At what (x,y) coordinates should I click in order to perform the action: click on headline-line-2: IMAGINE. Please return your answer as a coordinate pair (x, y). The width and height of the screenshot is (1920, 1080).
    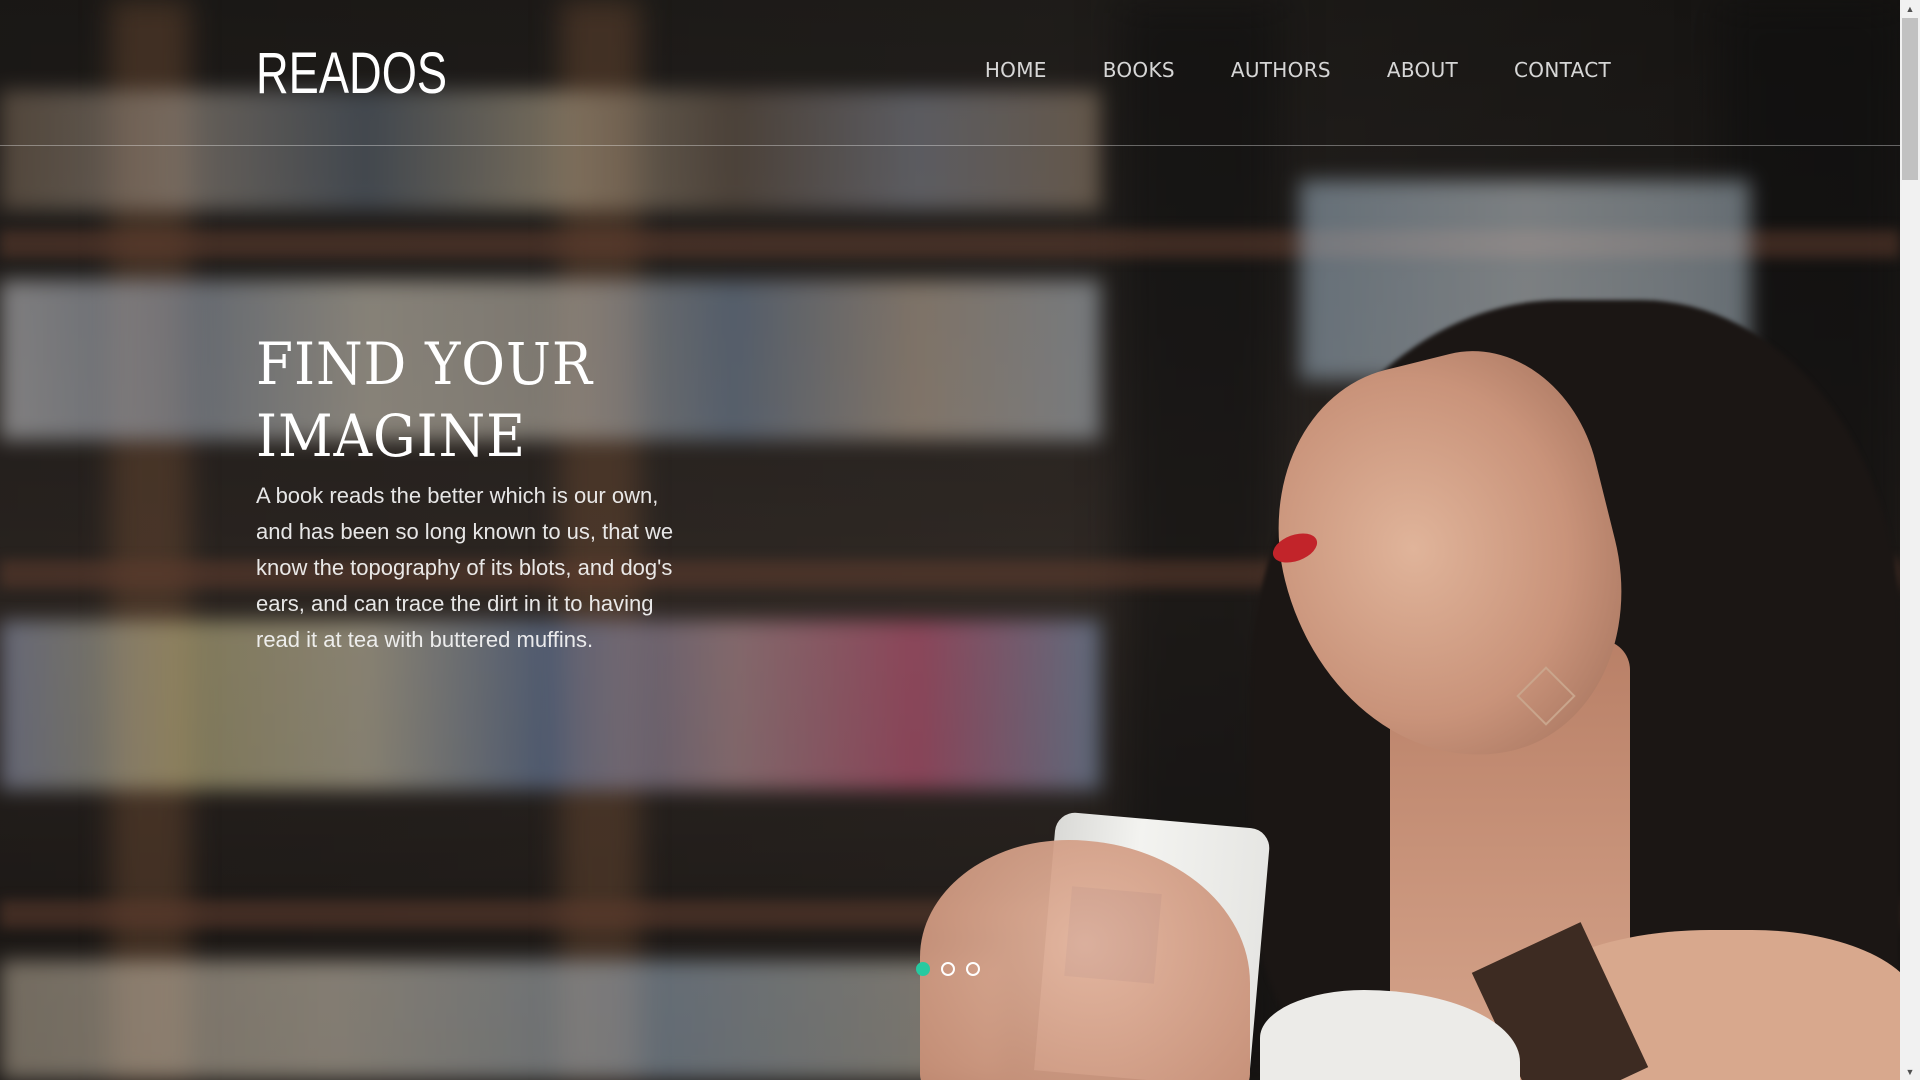
    Looking at the image, I should click on (391, 436).